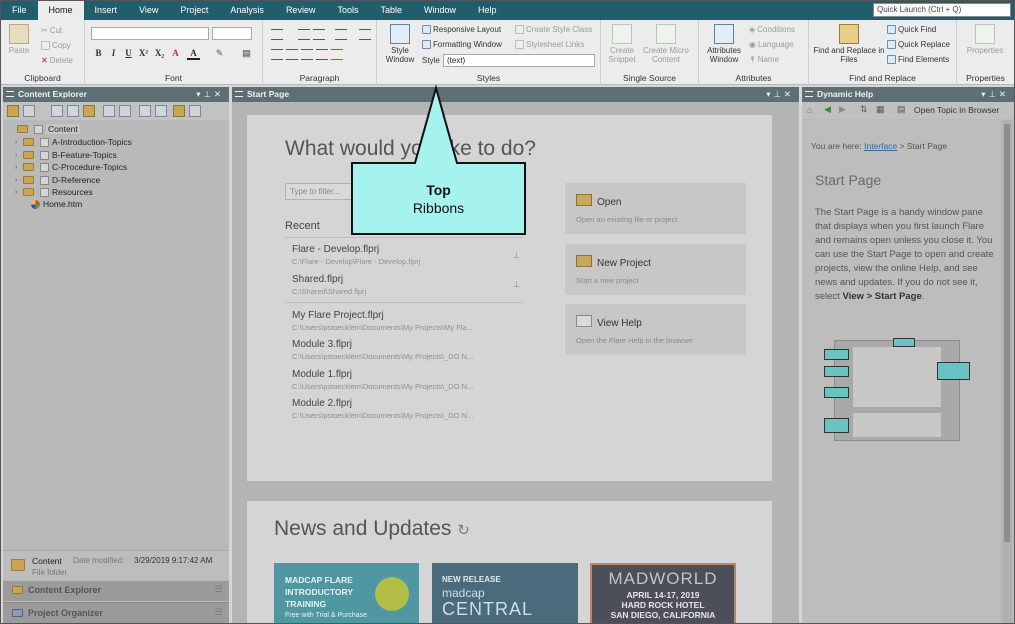 The image size is (1015, 624). I want to click on style-select: (text), so click(519, 60).